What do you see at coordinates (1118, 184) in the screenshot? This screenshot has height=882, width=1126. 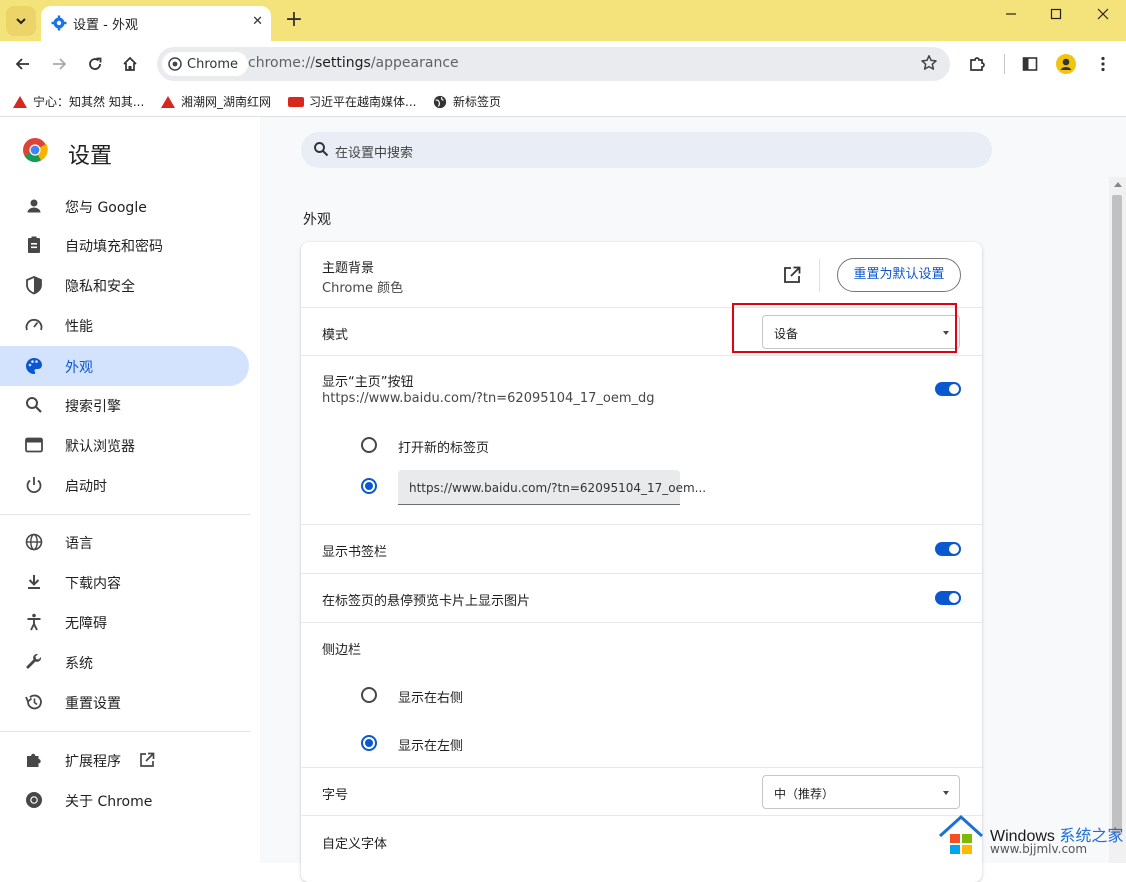 I see `scroll-up-arrow-icon` at bounding box center [1118, 184].